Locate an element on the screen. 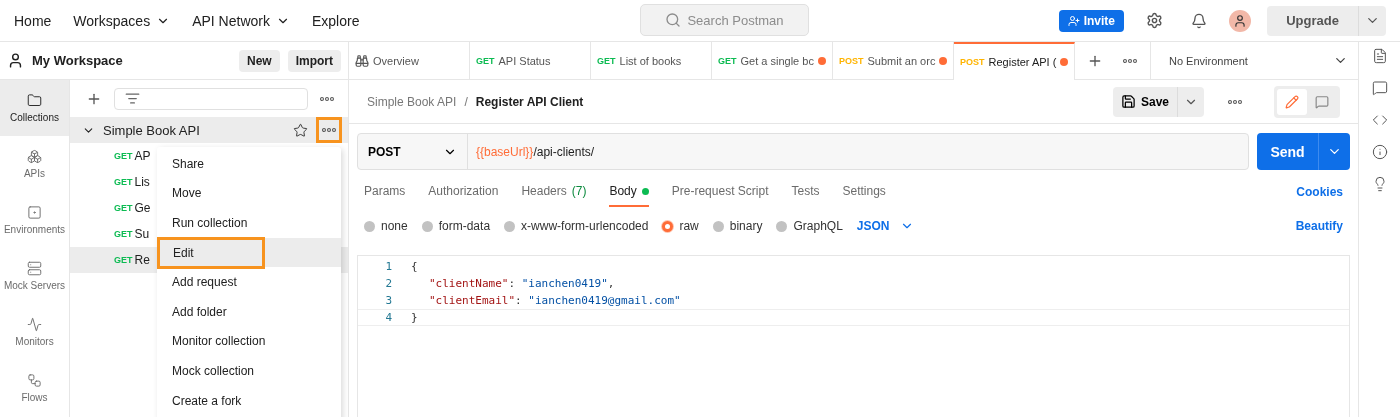 The image size is (1400, 417). environment-icon is located at coordinates (34, 212).